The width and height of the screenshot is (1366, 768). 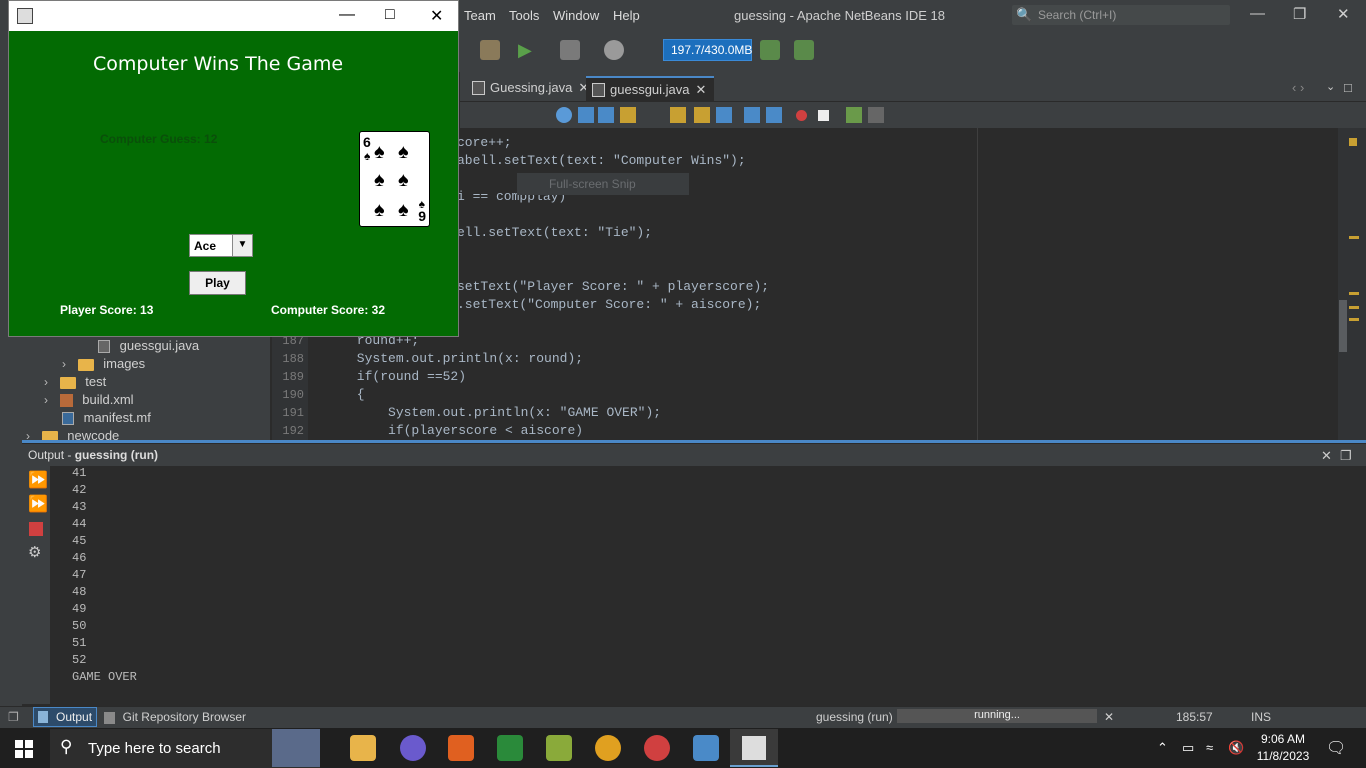 What do you see at coordinates (68, 419) in the screenshot?
I see `manifest-file-icon` at bounding box center [68, 419].